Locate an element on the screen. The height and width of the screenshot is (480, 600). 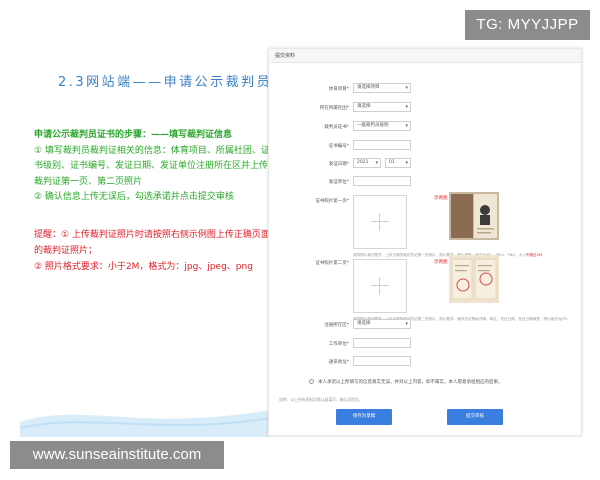
site-watermark: www.sunseainstitute.com is located at coordinates (117, 455).